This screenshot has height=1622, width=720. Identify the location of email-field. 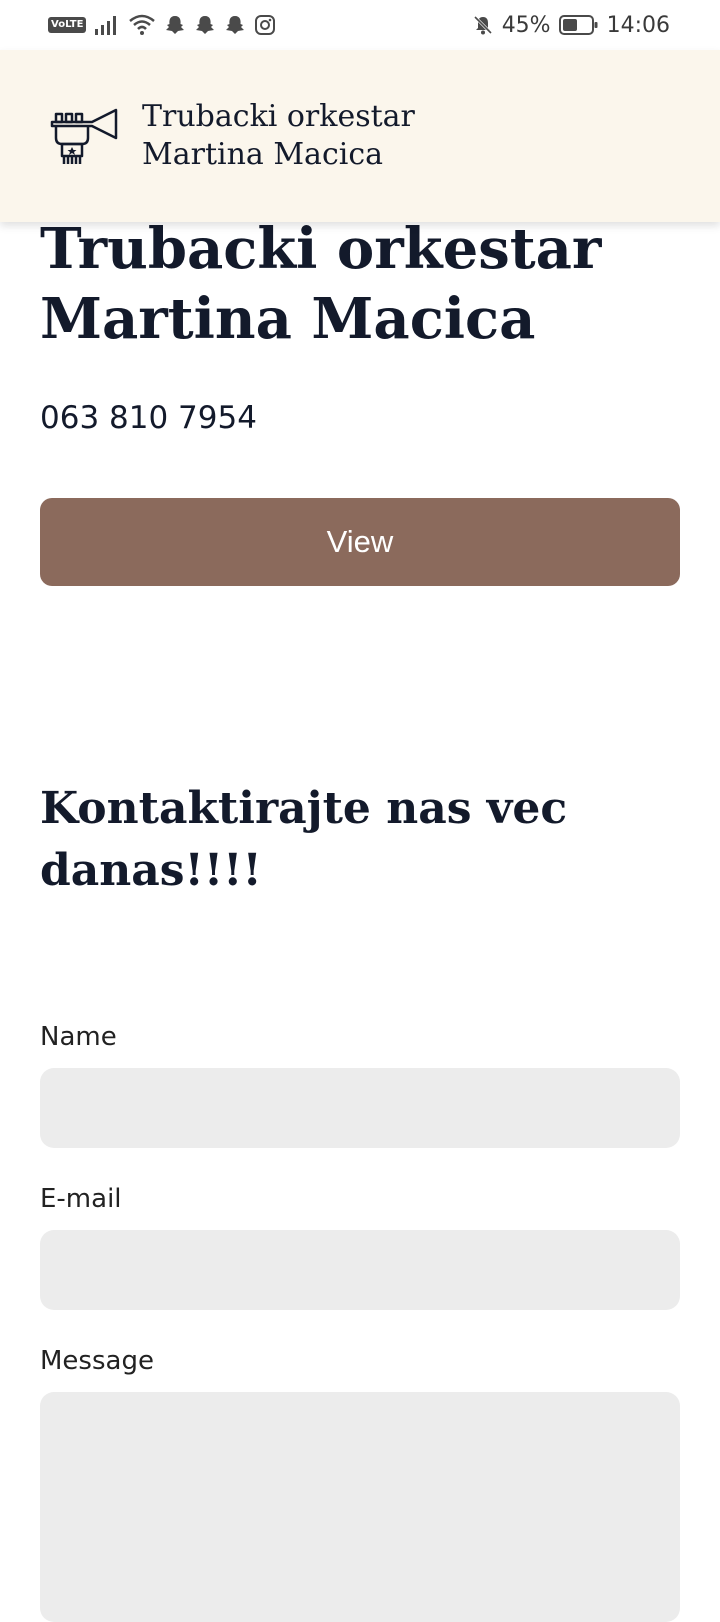
(360, 1270).